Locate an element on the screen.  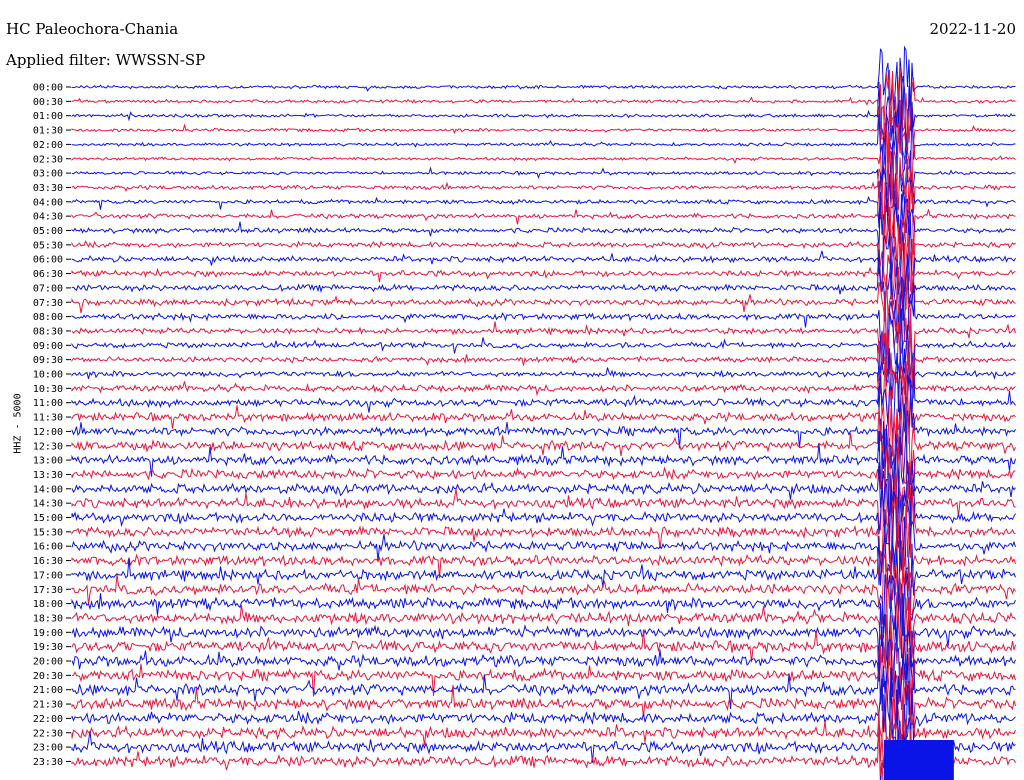
row-label-0730: 07:30 is located at coordinates (48, 303).